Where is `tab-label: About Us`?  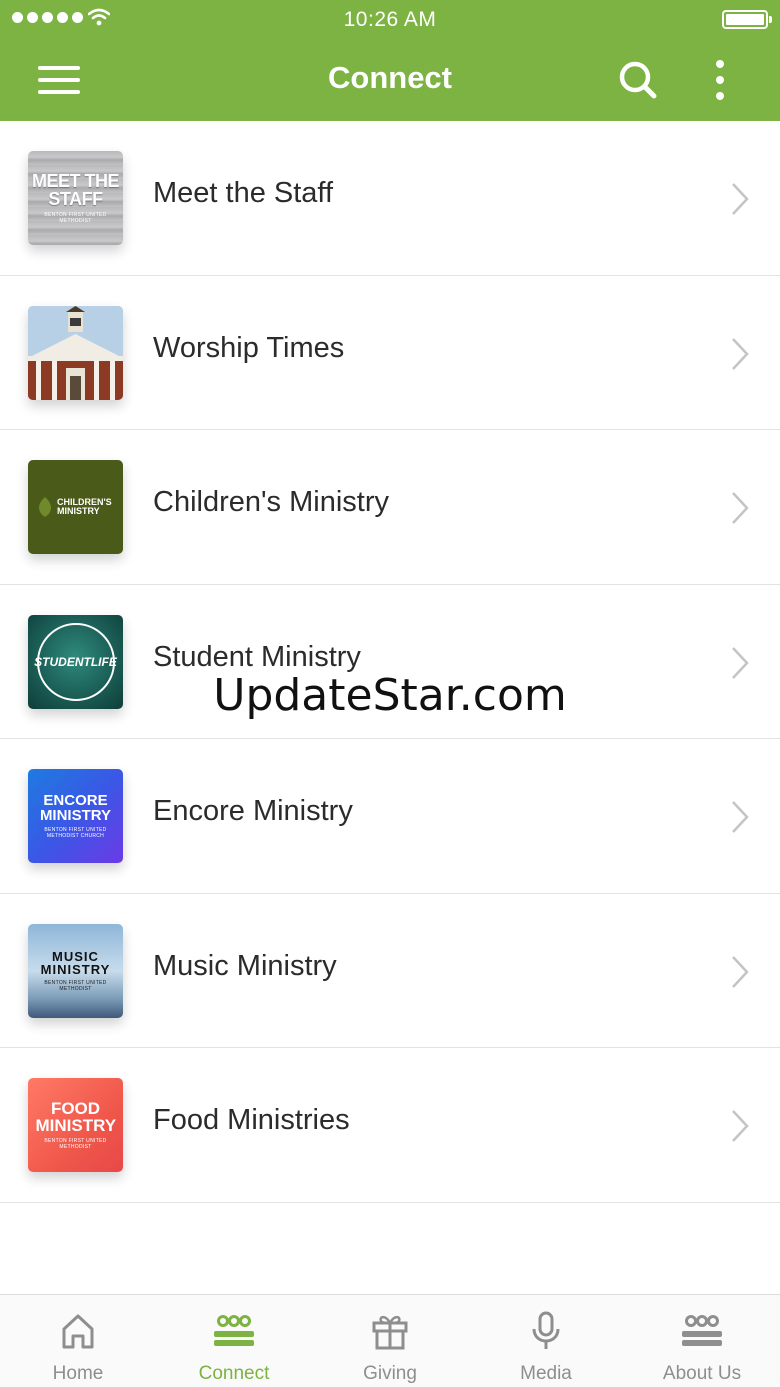 tab-label: About Us is located at coordinates (702, 1373).